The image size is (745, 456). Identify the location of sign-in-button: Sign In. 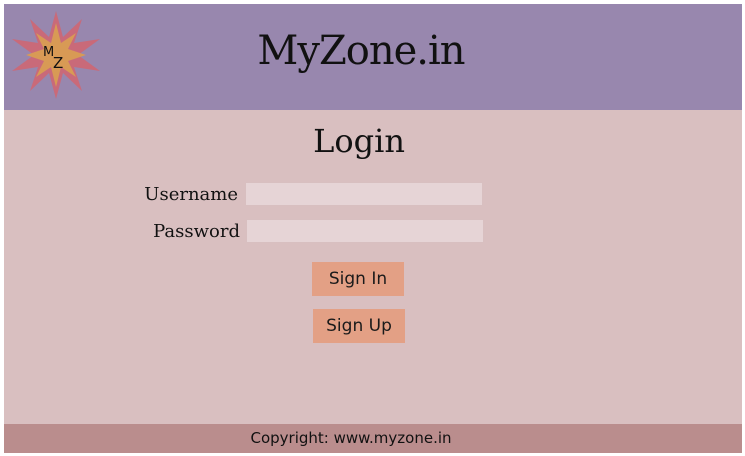
(358, 279).